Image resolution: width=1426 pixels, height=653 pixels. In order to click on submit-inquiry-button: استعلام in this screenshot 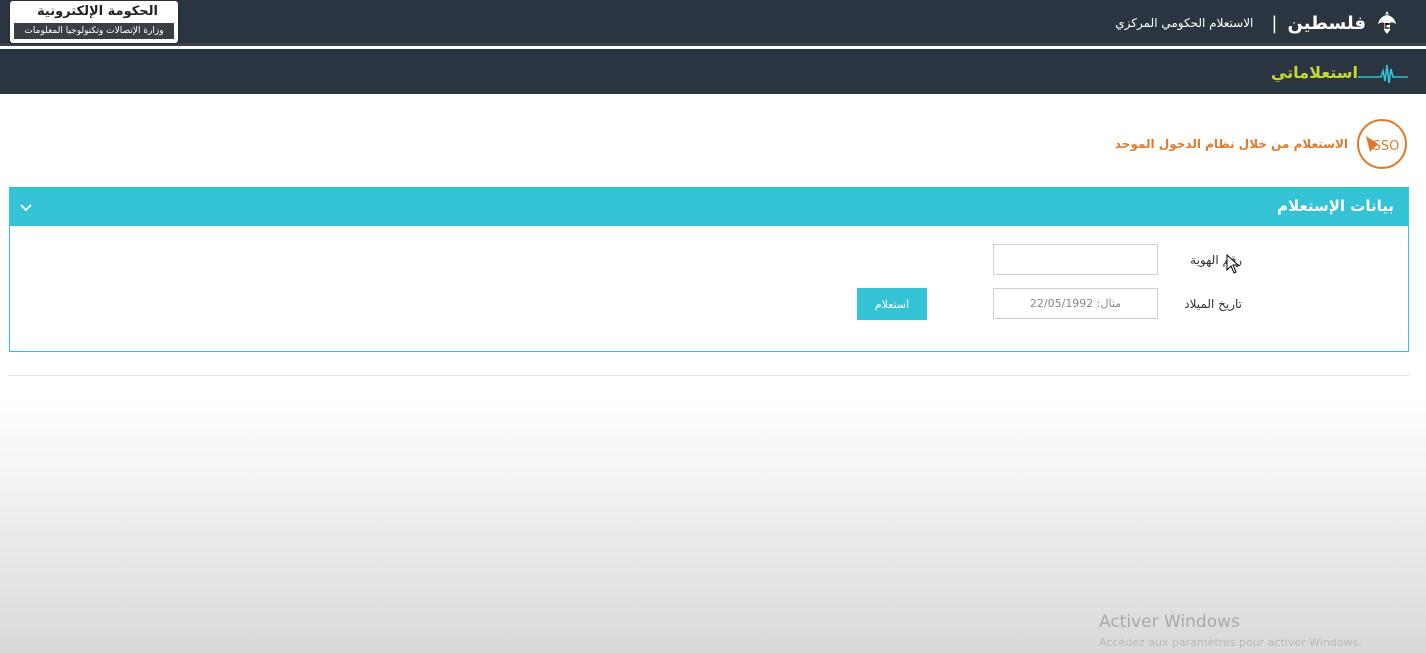, I will do `click(892, 304)`.